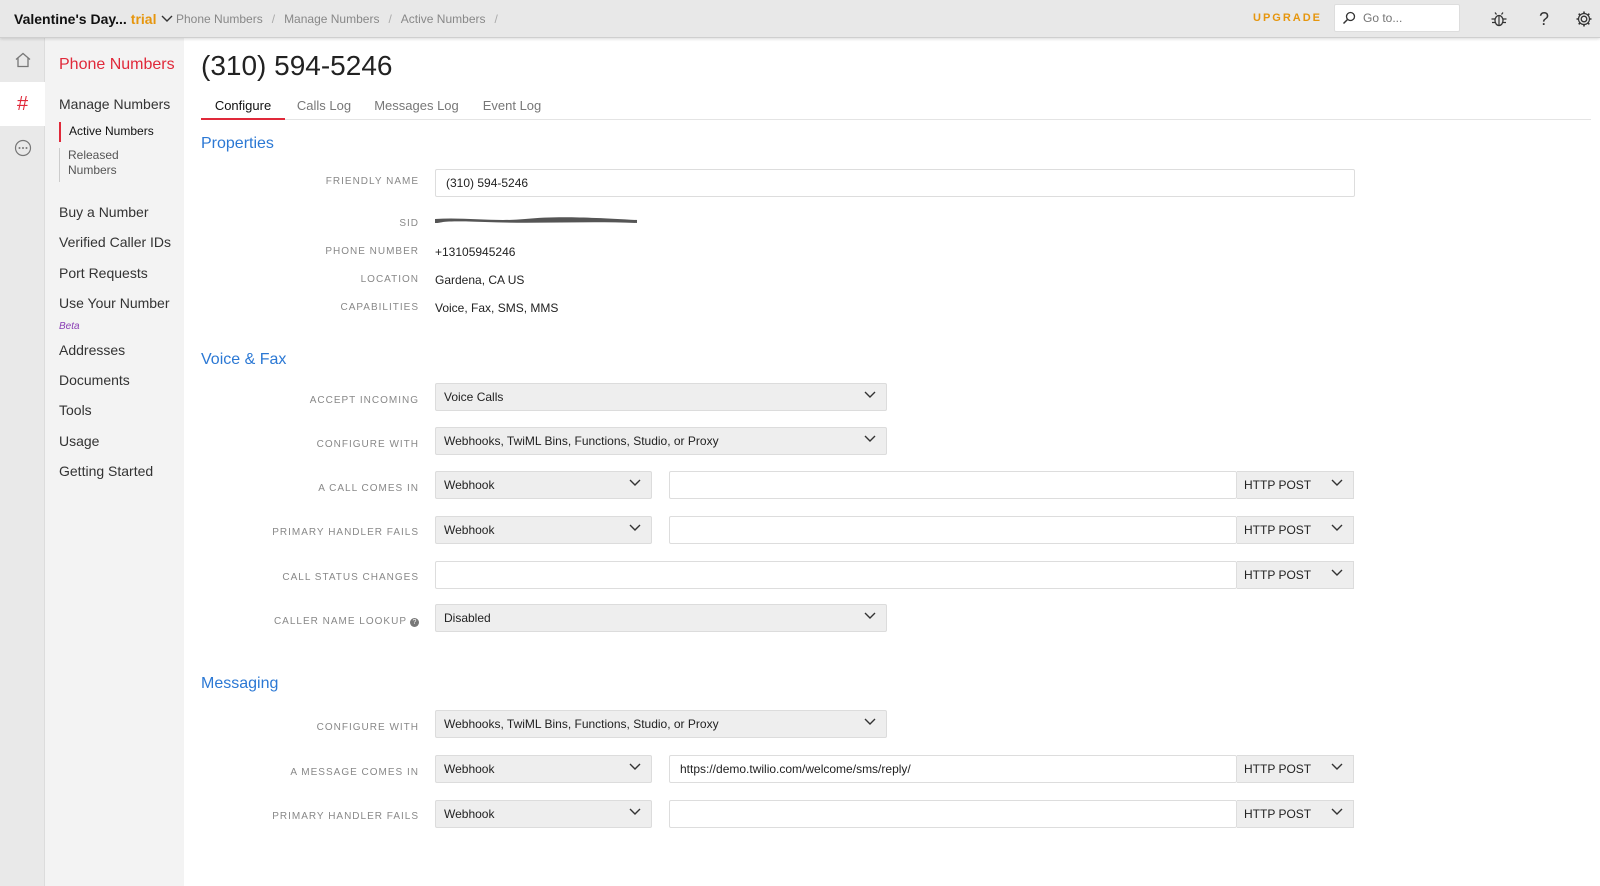 This screenshot has height=886, width=1600. I want to click on rail-phone-numbers: #, so click(22, 104).